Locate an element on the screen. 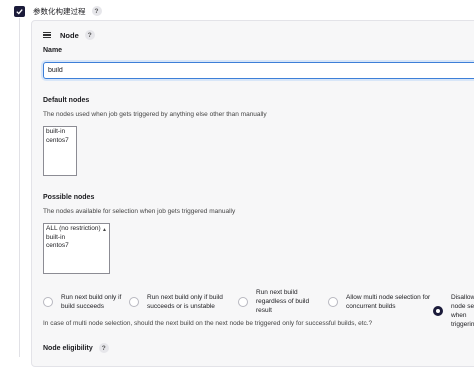 This screenshot has width=474, height=367. panel-header: Node ? is located at coordinates (69, 35).